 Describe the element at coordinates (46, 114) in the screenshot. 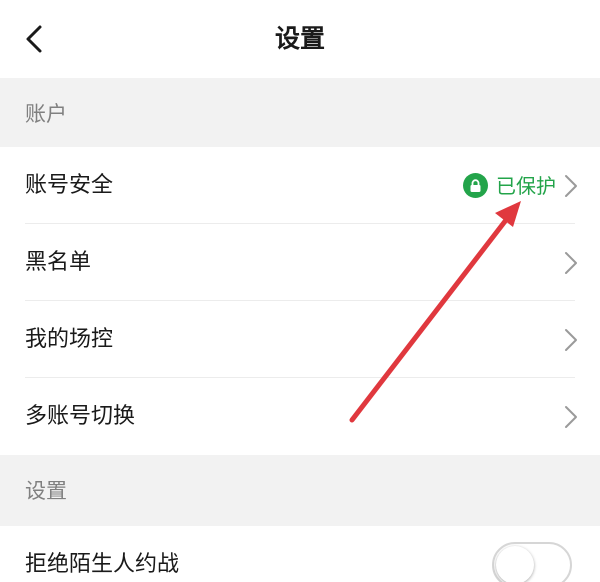

I see `section-header-label: 账户` at that location.